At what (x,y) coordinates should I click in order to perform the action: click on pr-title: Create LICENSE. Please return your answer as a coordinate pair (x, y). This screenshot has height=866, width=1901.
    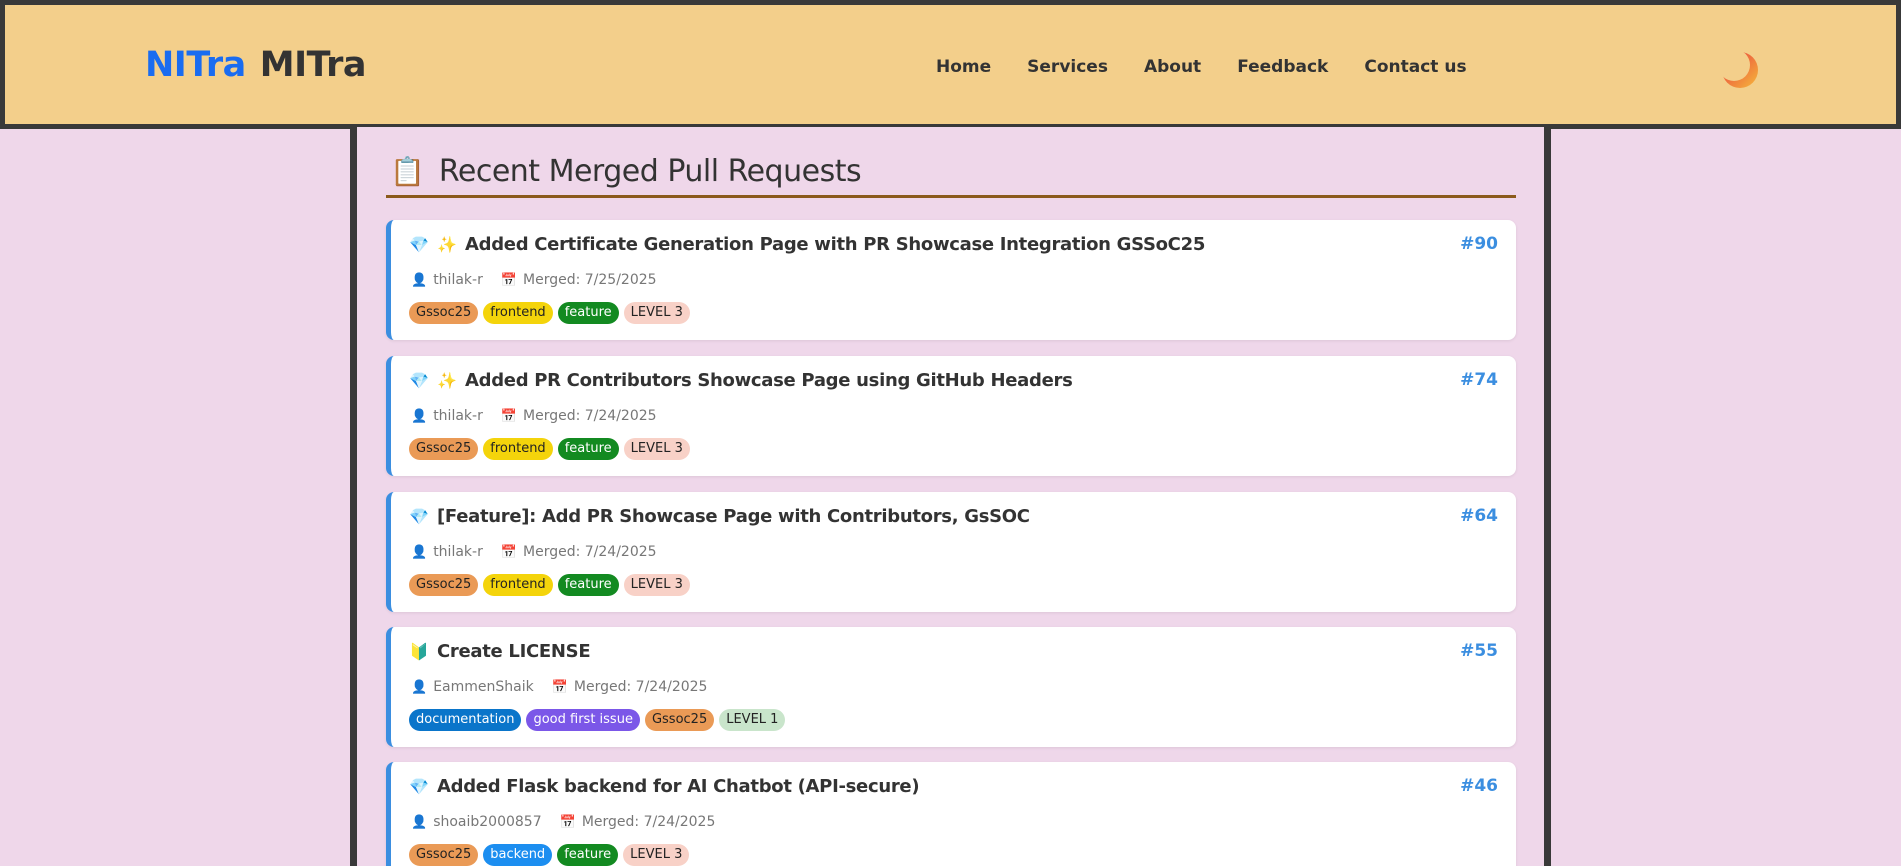
    Looking at the image, I should click on (514, 651).